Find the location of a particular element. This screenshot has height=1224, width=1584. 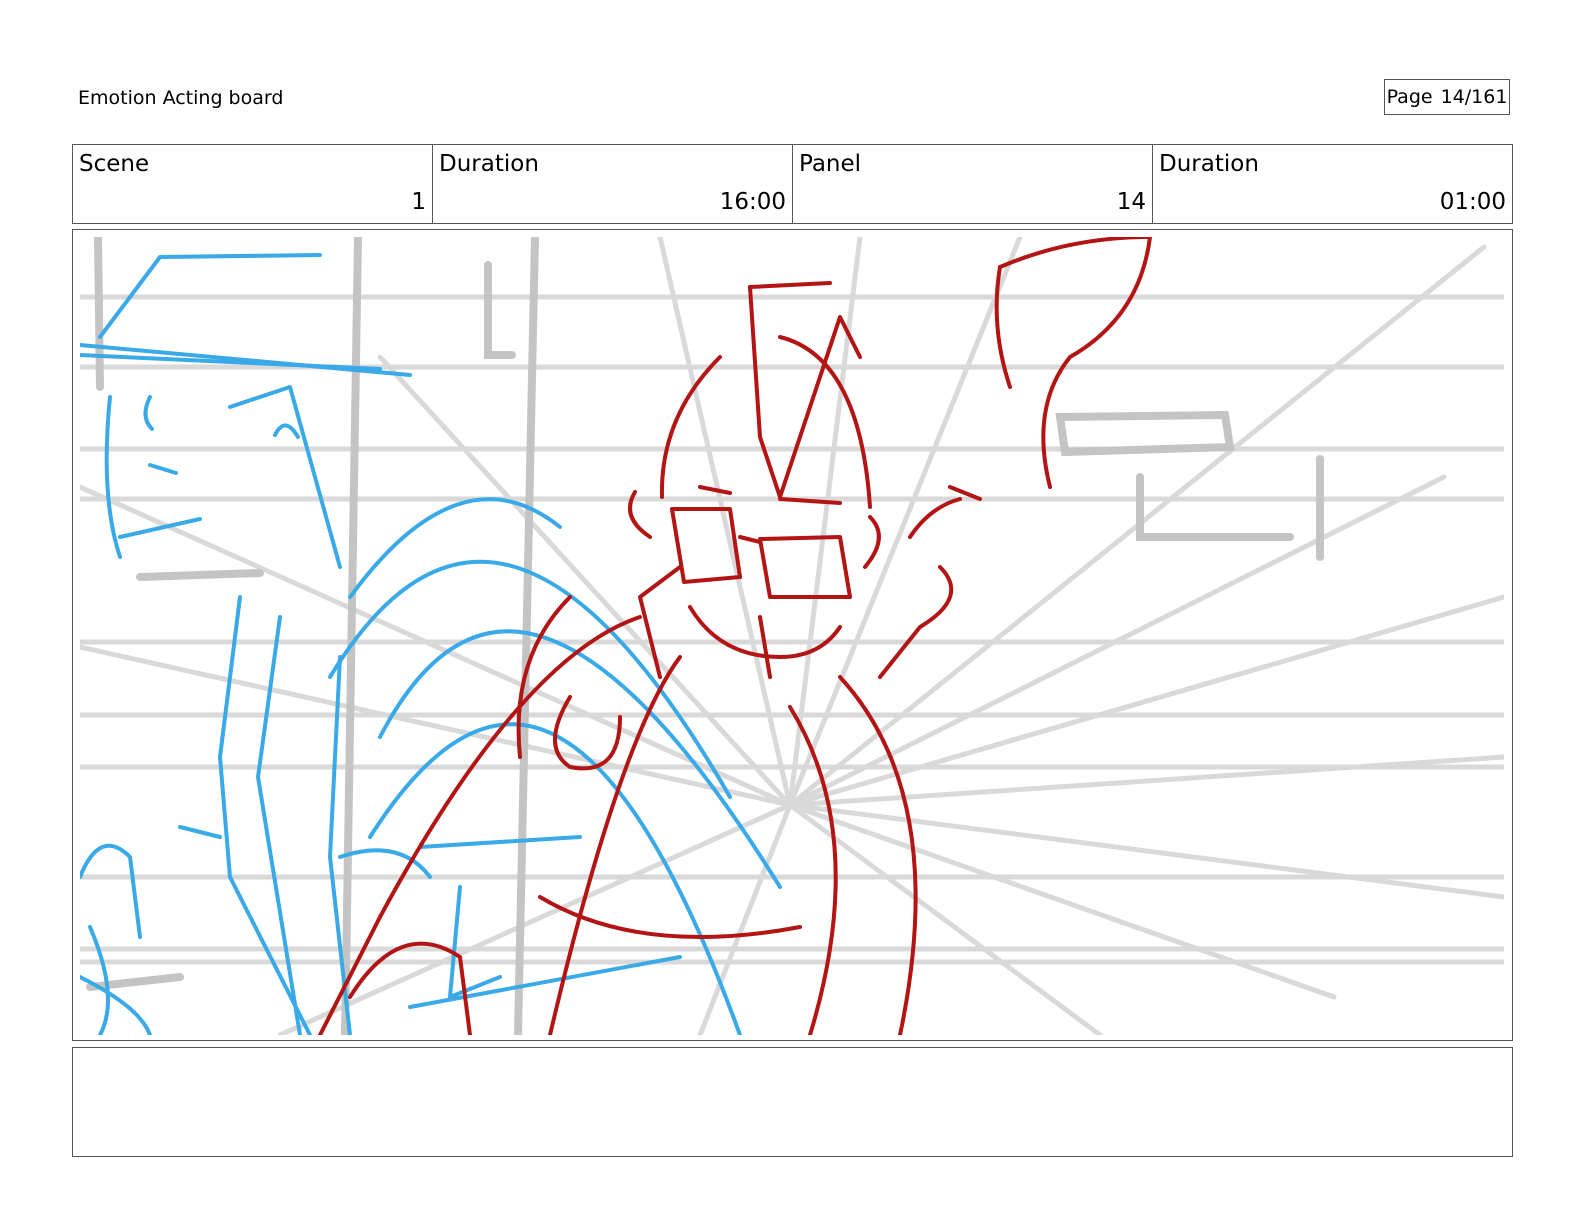

scene-cell: Scene 1 is located at coordinates (253, 184).